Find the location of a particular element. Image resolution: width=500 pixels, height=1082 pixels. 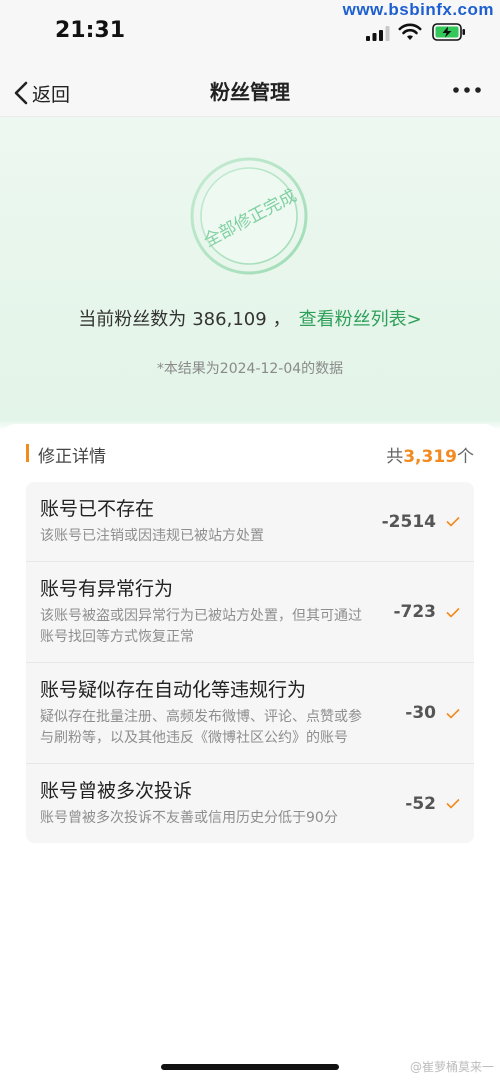

row-result: -30 is located at coordinates (432, 713).